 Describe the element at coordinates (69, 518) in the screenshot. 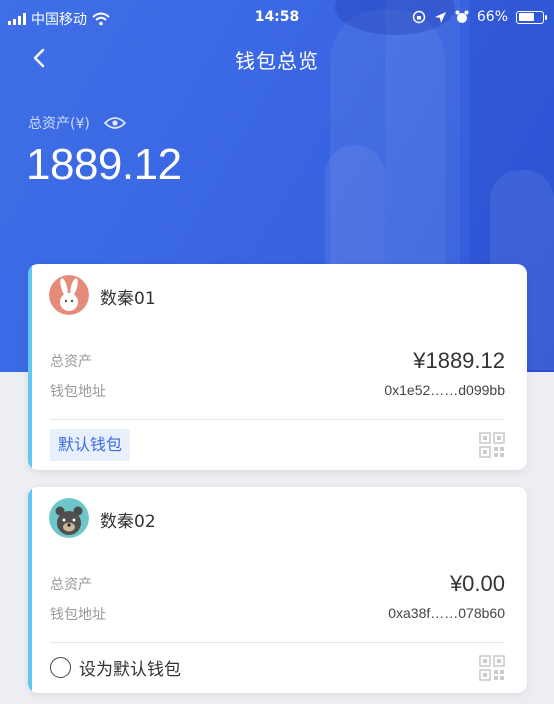

I see `bear-avatar` at that location.